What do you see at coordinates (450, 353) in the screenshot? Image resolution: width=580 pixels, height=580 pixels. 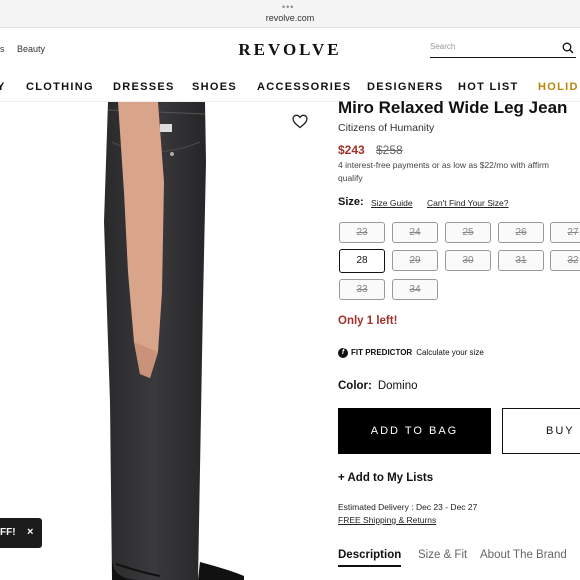 I see `fit-predictor-text: Calculate your size` at bounding box center [450, 353].